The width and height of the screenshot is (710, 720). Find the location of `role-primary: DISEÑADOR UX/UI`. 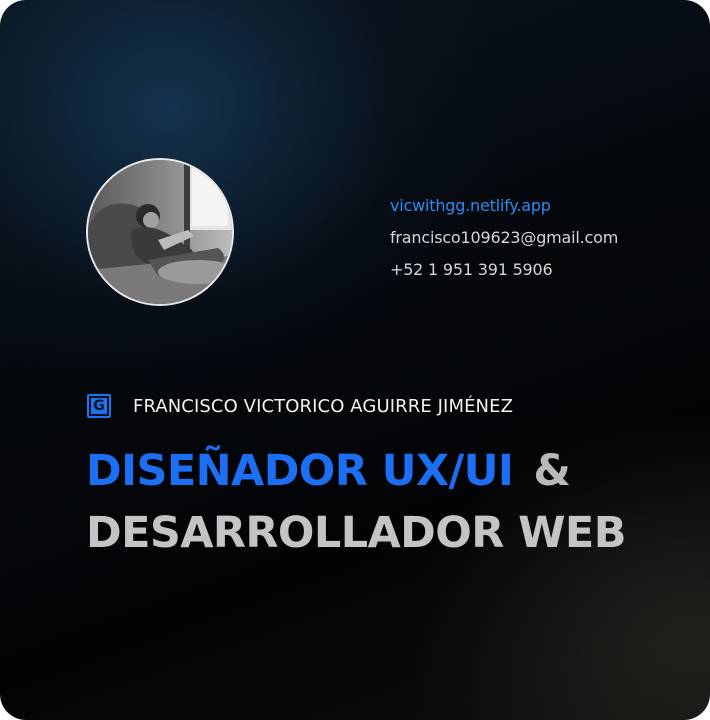

role-primary: DISEÑADOR UX/UI is located at coordinates (300, 471).